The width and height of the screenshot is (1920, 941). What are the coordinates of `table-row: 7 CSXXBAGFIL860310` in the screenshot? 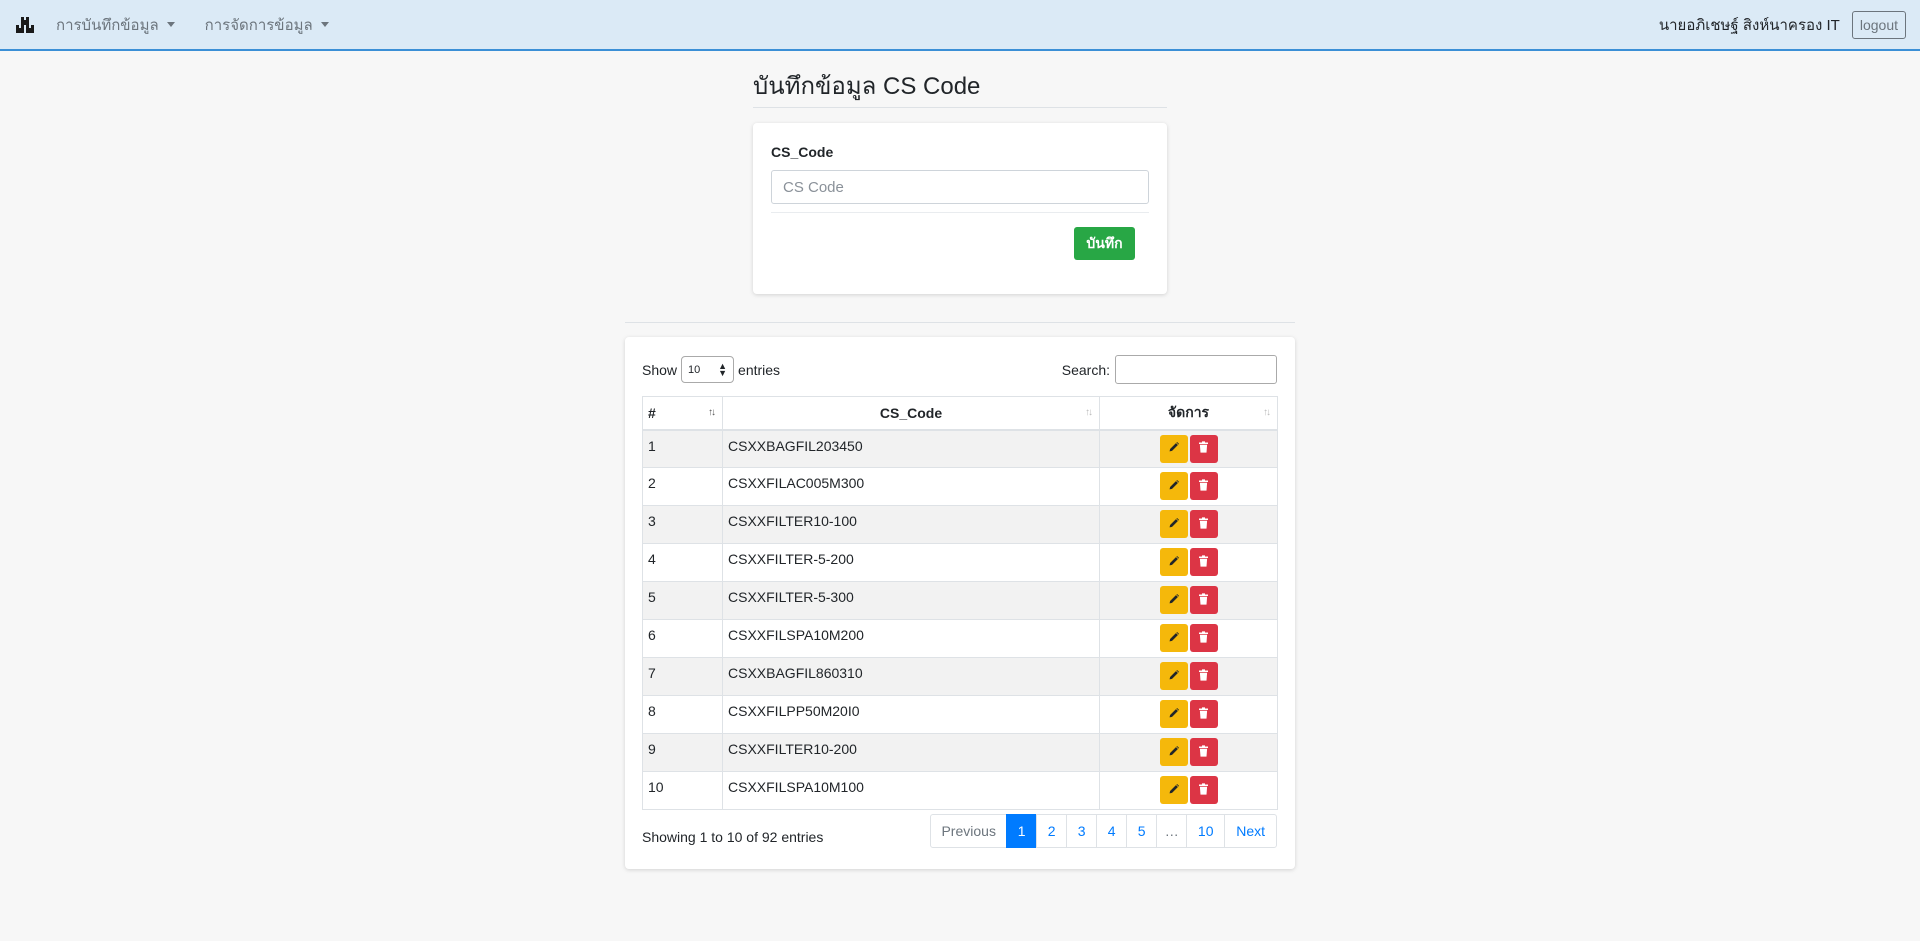 It's located at (960, 676).